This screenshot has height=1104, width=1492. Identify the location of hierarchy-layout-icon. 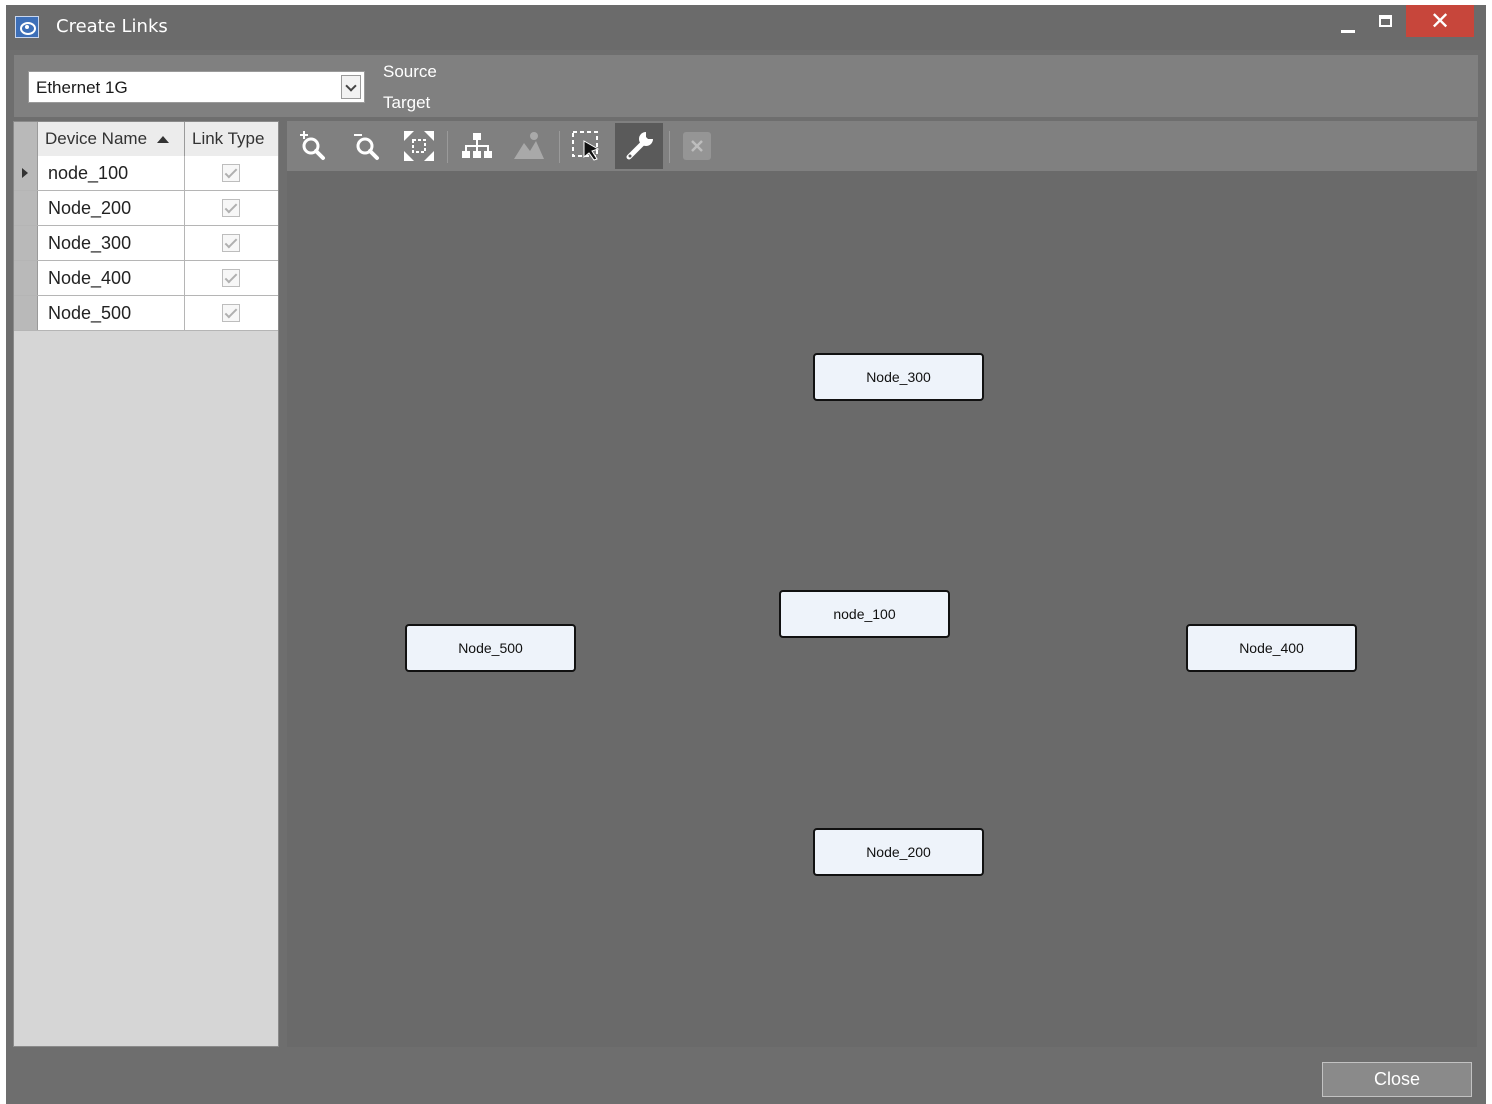
(477, 145).